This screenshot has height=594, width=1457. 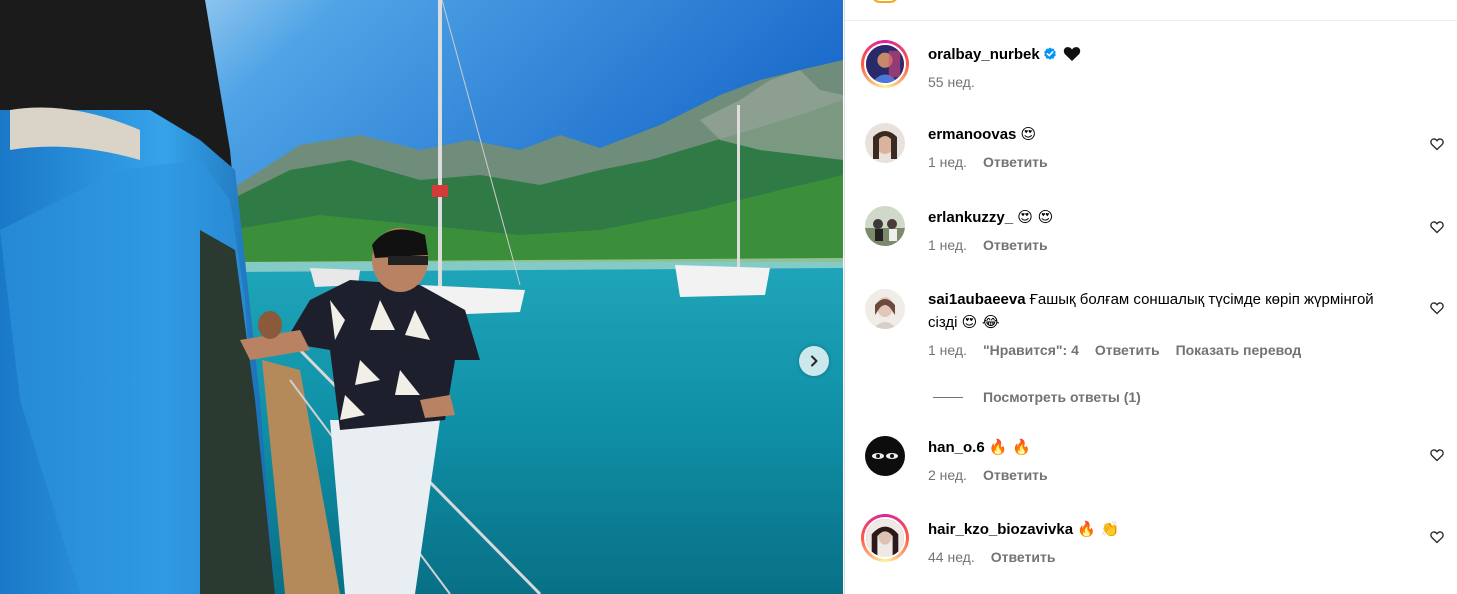 I want to click on comment-emoji: 😍 😍, so click(x=1035, y=217).